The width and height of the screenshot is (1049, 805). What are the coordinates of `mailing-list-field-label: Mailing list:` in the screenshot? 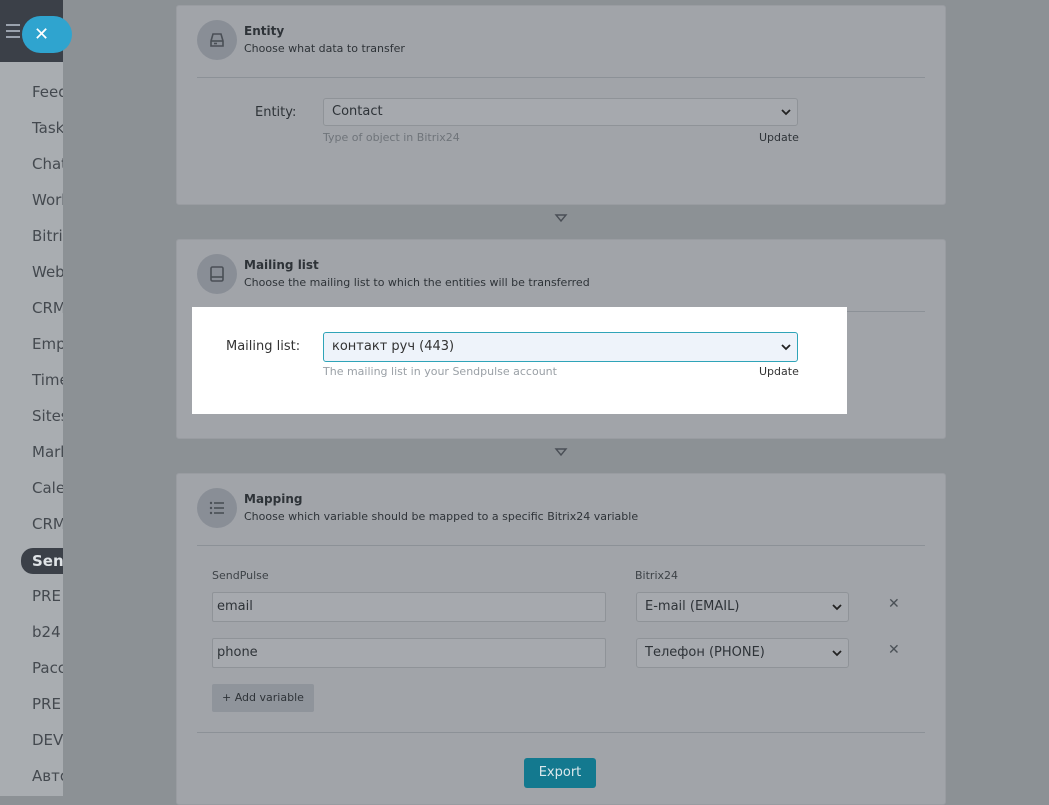 It's located at (263, 346).